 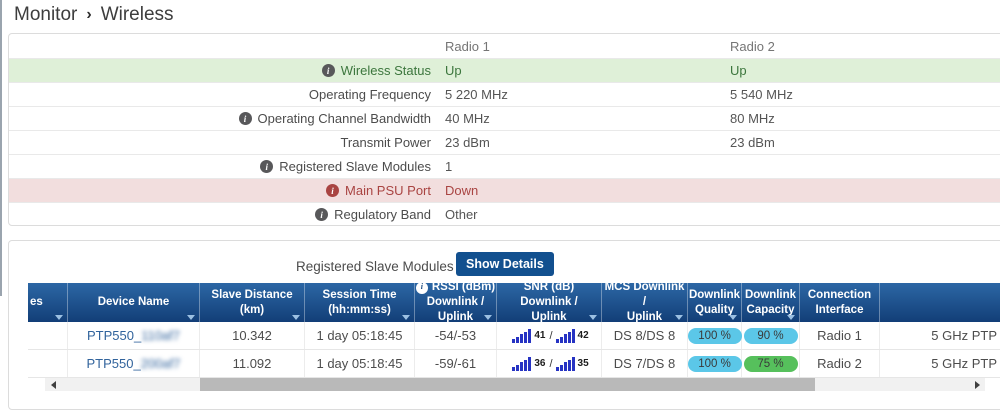 I want to click on status-row-wireless-status: Wireless Status Up Up, so click(x=504, y=70).